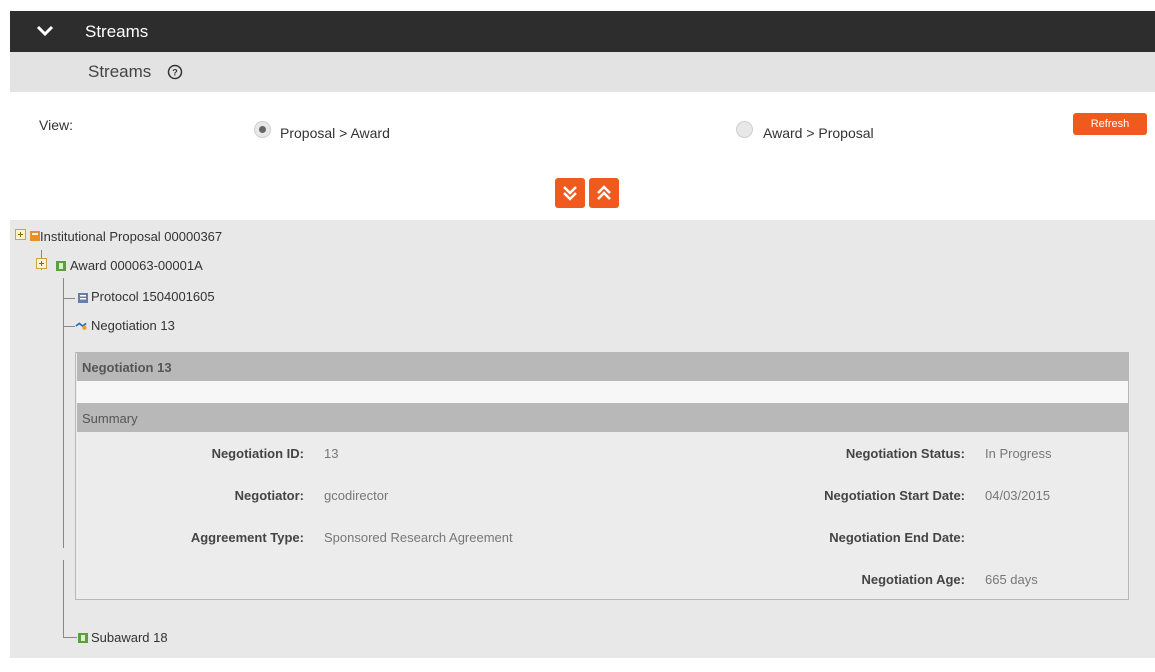 The width and height of the screenshot is (1155, 672). Describe the element at coordinates (269, 495) in the screenshot. I see `negotiator-label: Negotiator:` at that location.